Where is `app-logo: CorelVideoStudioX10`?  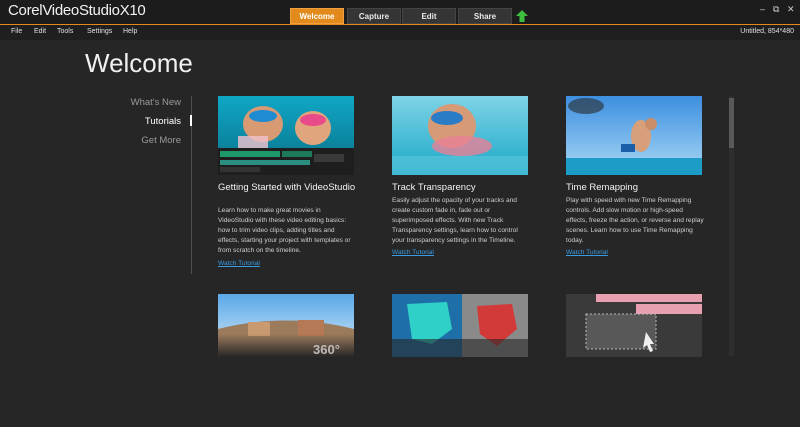 app-logo: CorelVideoStudioX10 is located at coordinates (77, 10).